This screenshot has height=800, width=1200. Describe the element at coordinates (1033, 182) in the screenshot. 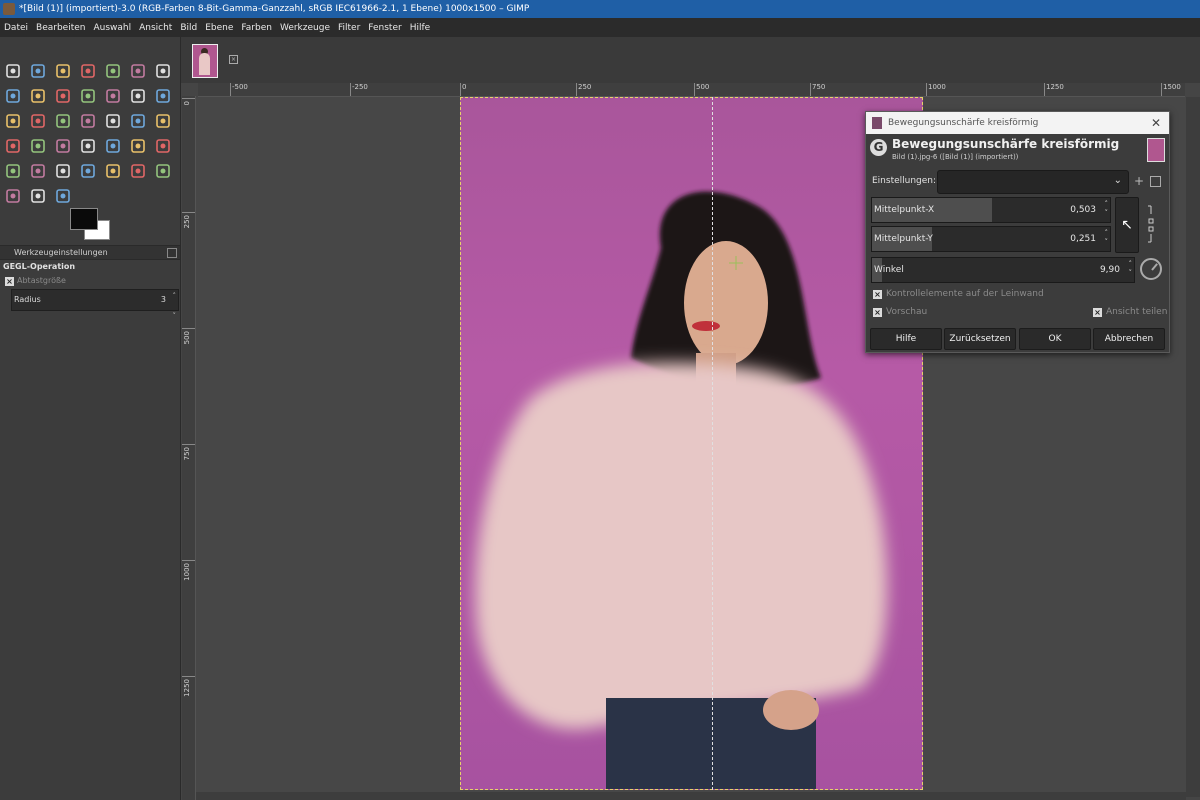

I see `settings-combo: ⌄` at that location.